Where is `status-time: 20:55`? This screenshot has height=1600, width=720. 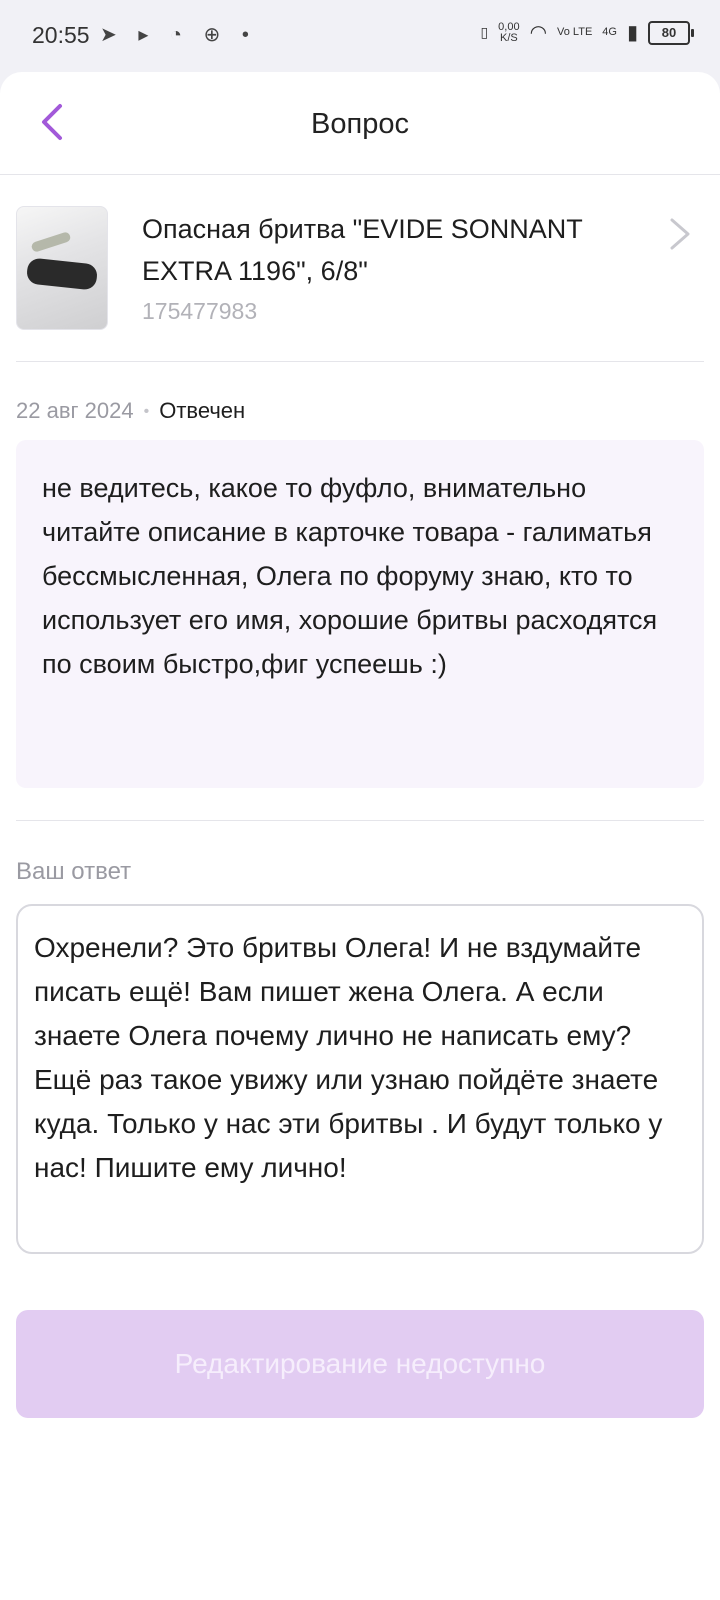 status-time: 20:55 is located at coordinates (61, 35).